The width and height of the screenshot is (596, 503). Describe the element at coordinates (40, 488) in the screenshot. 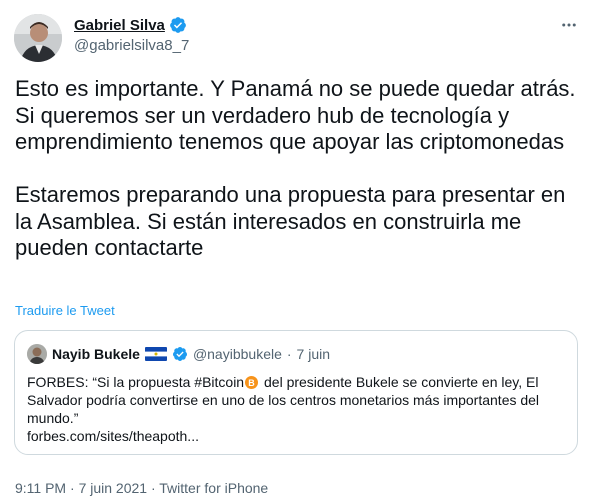

I see `tweet-time: 9:11 PM` at that location.